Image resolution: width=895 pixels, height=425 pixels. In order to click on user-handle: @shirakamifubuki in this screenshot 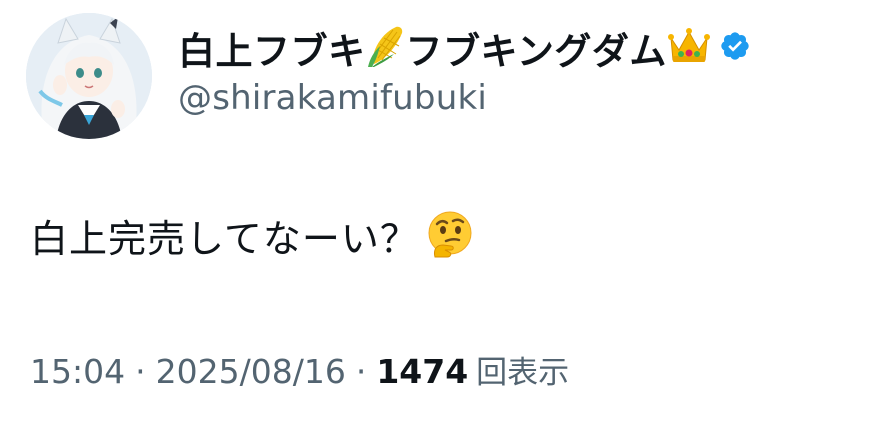, I will do `click(464, 98)`.